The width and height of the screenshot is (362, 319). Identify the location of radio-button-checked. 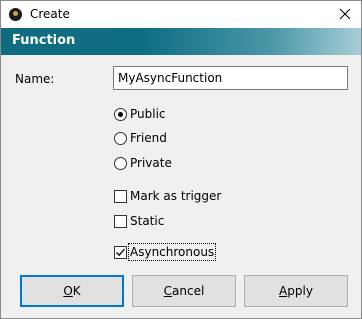
(120, 114).